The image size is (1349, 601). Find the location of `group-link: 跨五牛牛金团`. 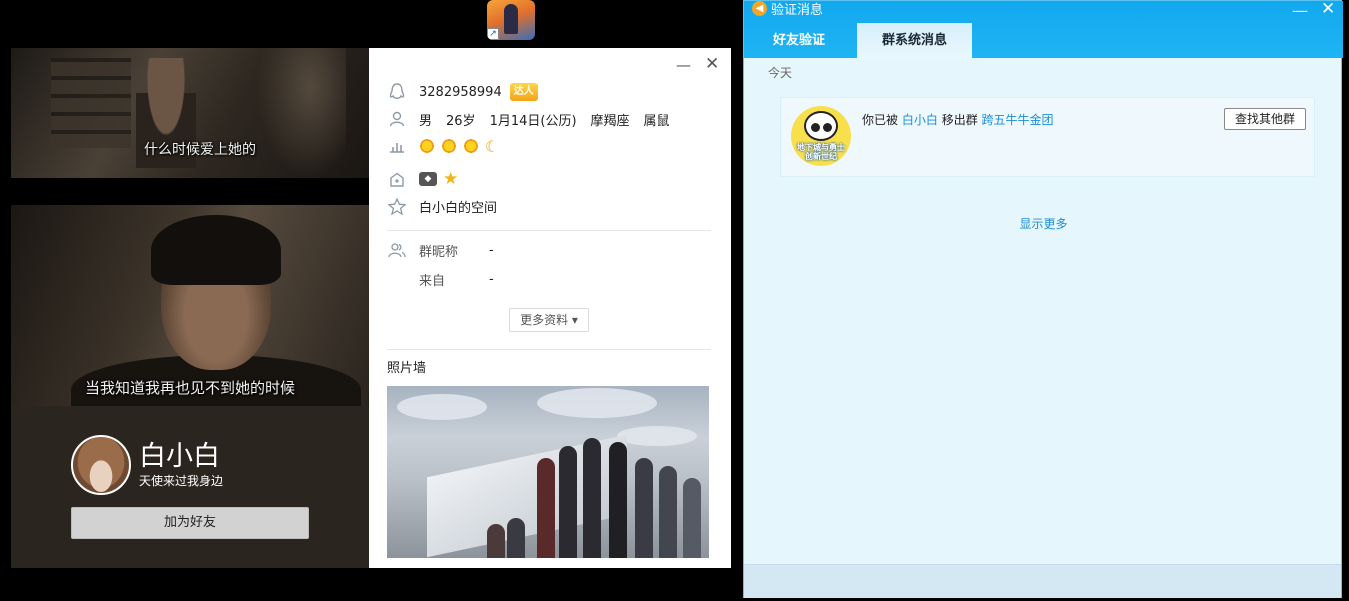

group-link: 跨五牛牛金团 is located at coordinates (1018, 120).